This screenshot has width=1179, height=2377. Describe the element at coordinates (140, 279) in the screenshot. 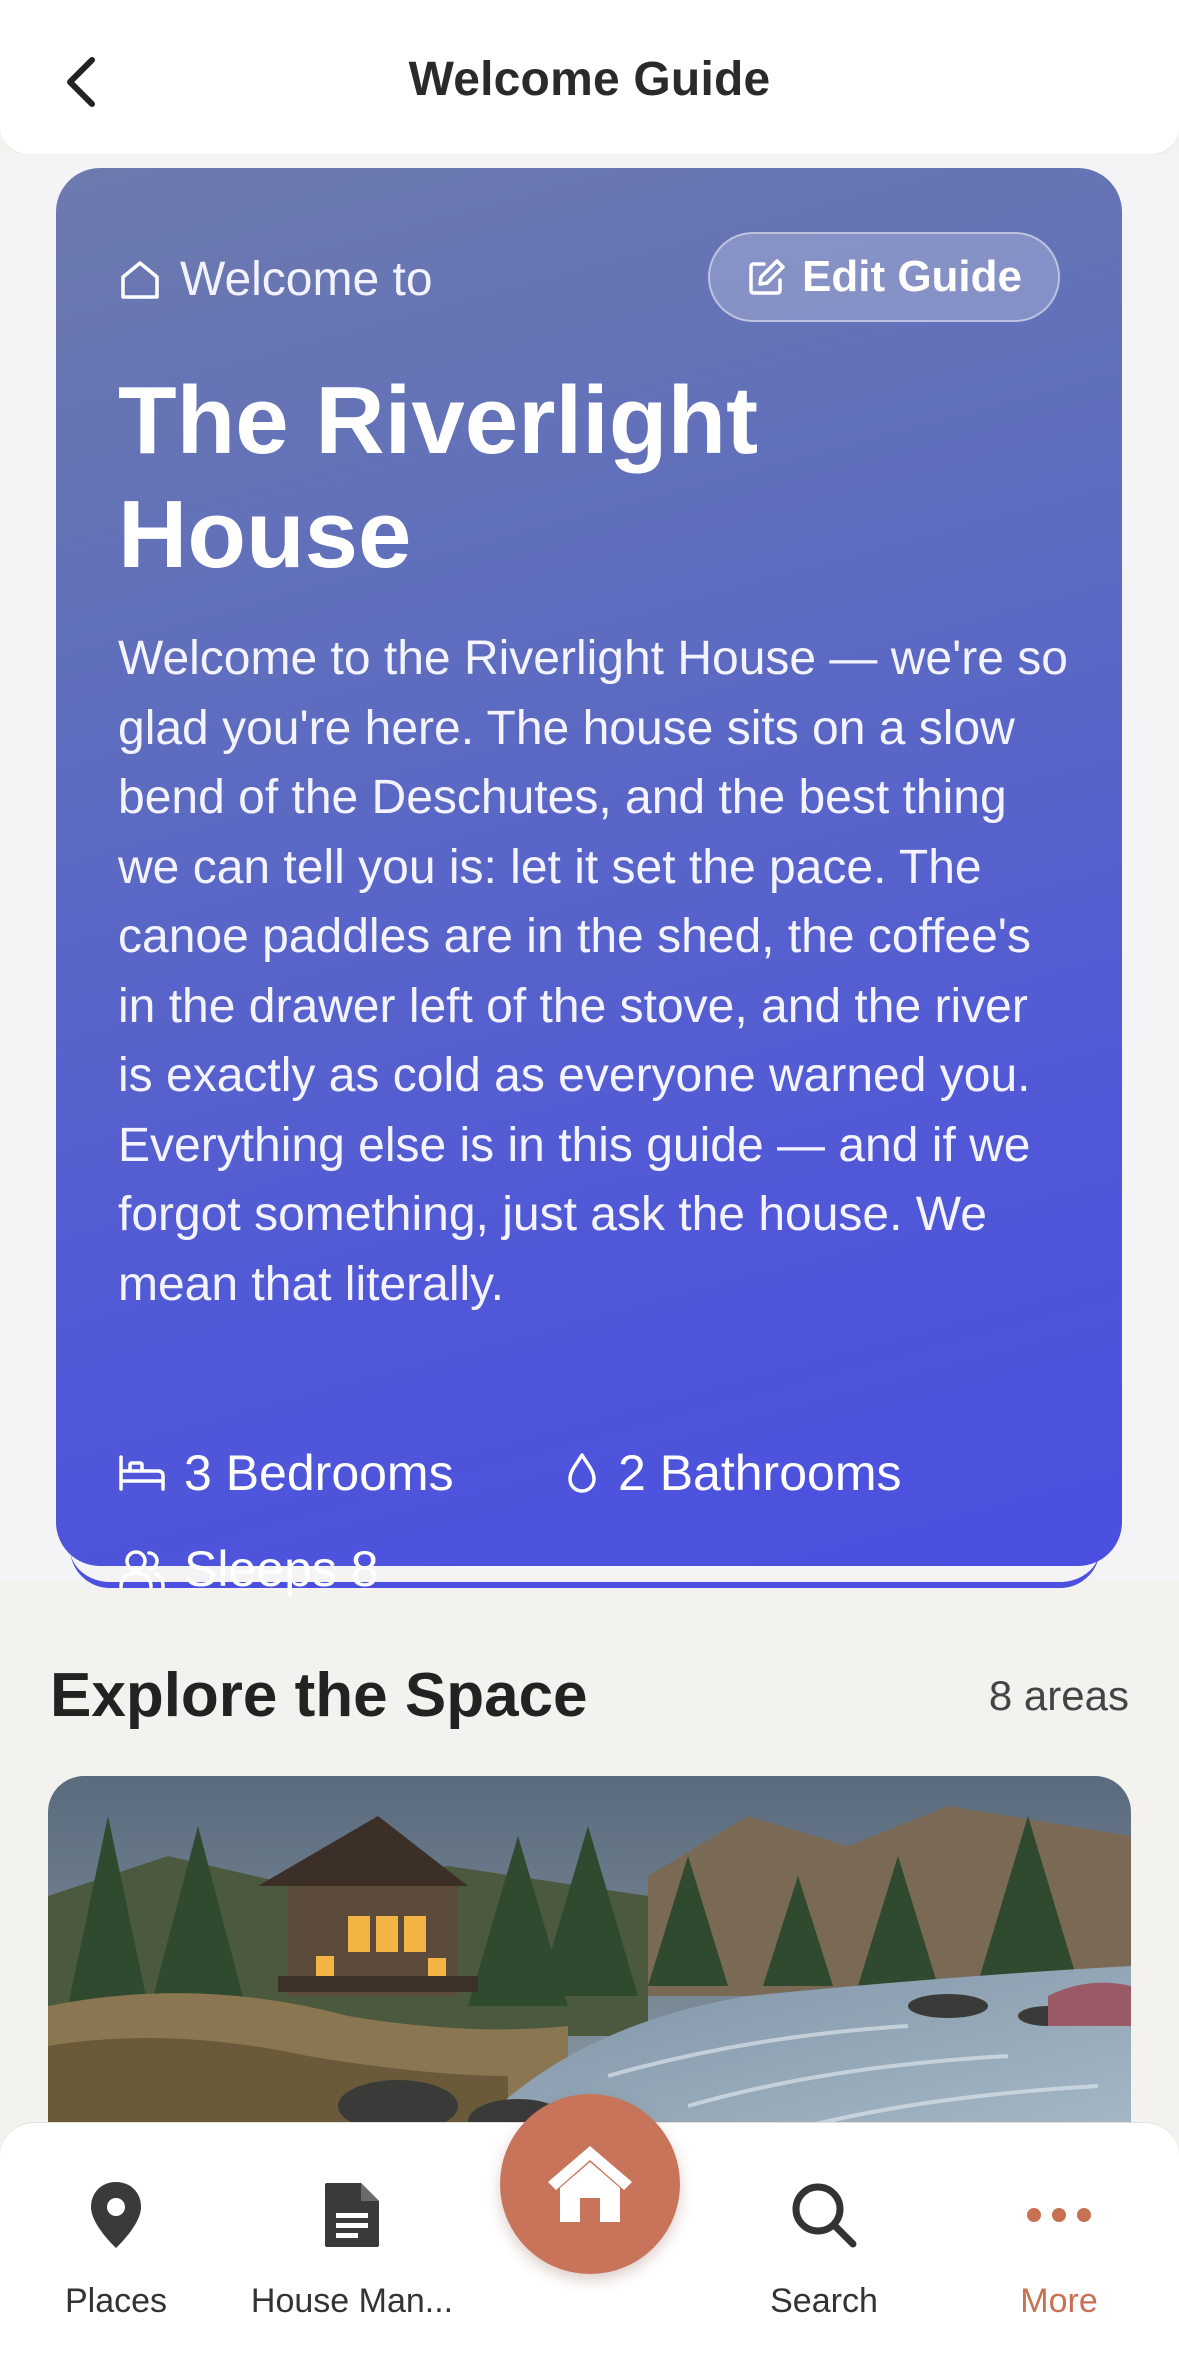

I see `home-outline-icon` at that location.